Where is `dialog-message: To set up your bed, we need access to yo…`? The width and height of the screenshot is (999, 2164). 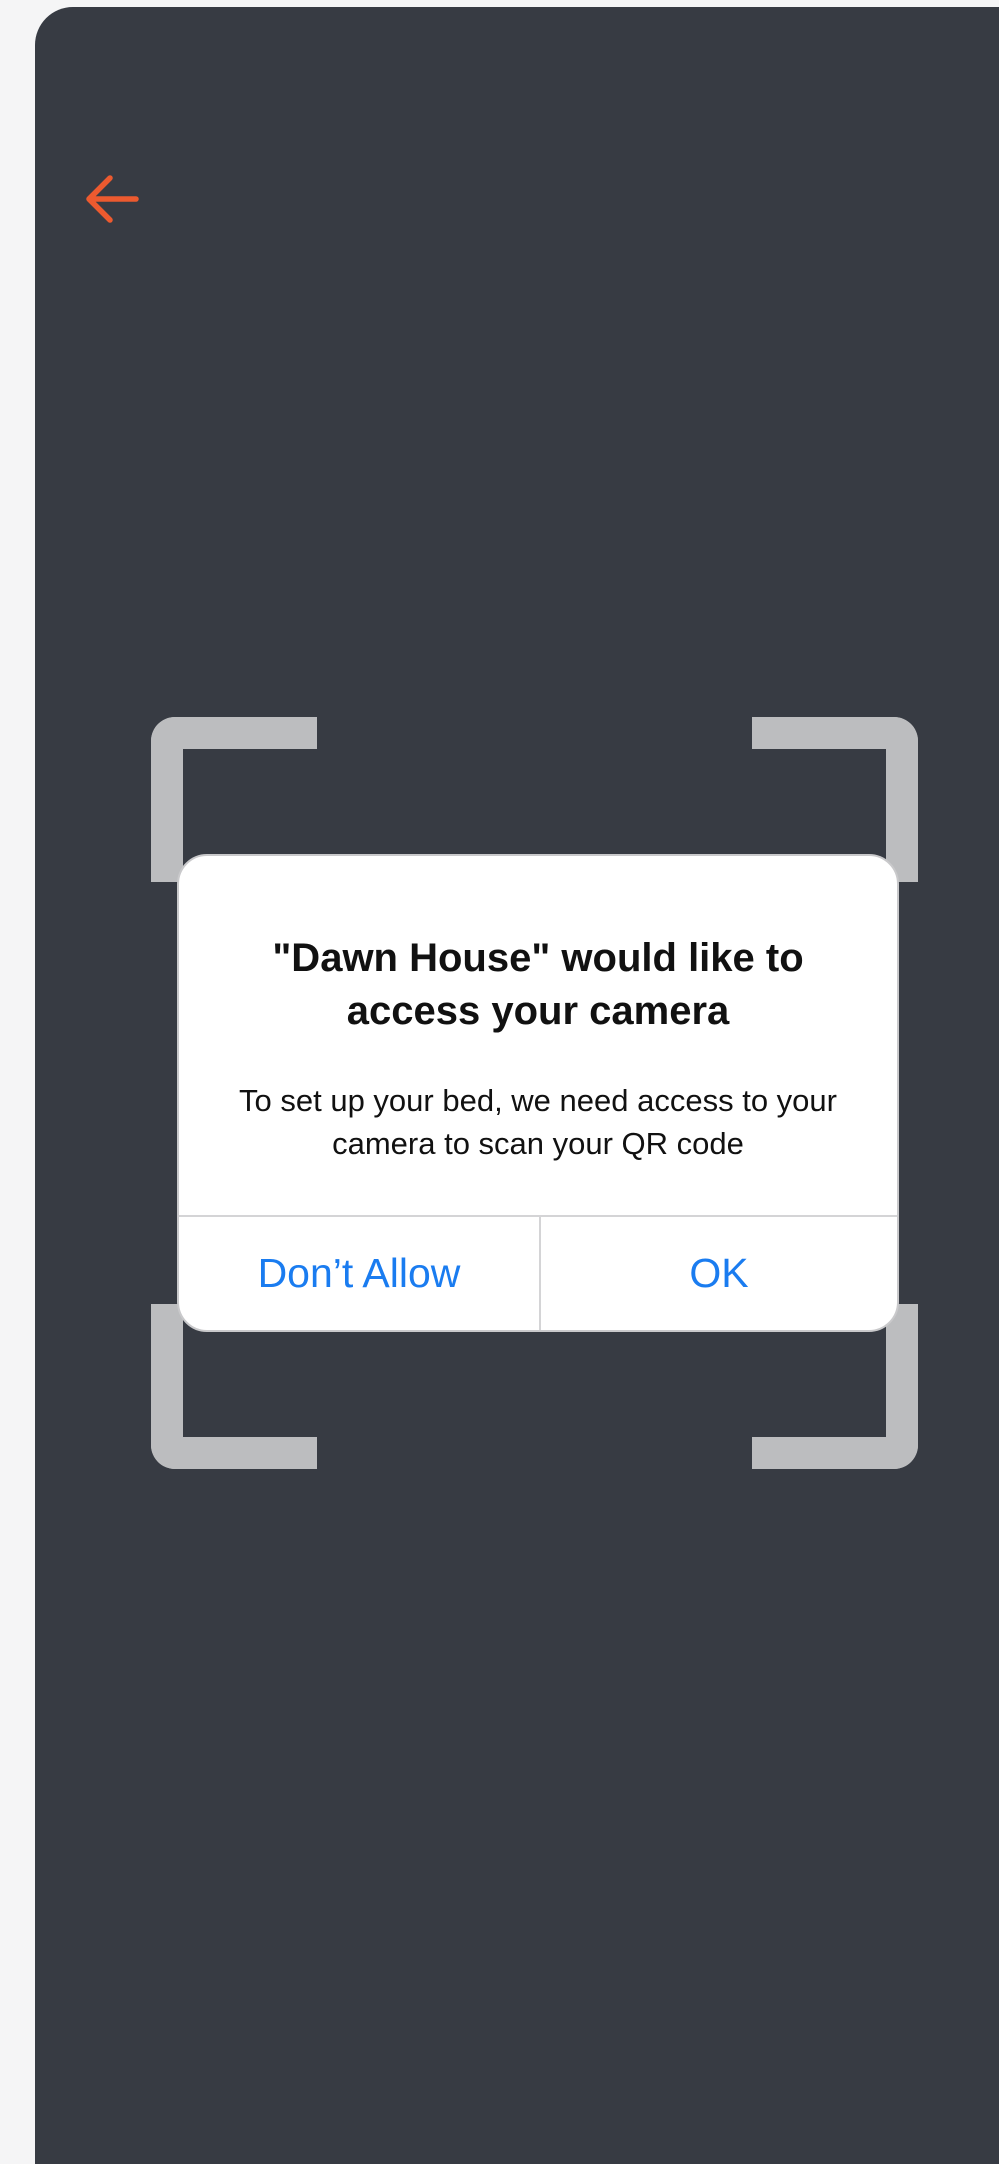 dialog-message: To set up your bed, we need access to yo… is located at coordinates (538, 1122).